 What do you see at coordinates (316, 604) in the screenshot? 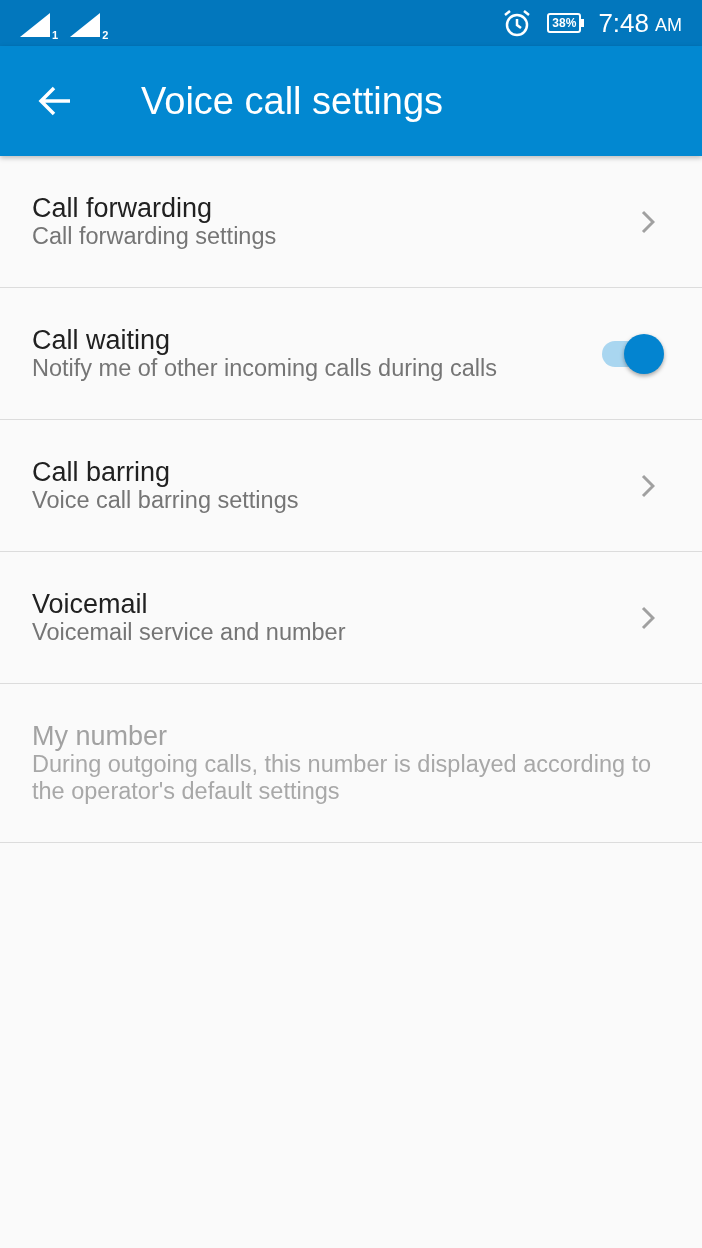
I see `setting-title: Voicemail` at bounding box center [316, 604].